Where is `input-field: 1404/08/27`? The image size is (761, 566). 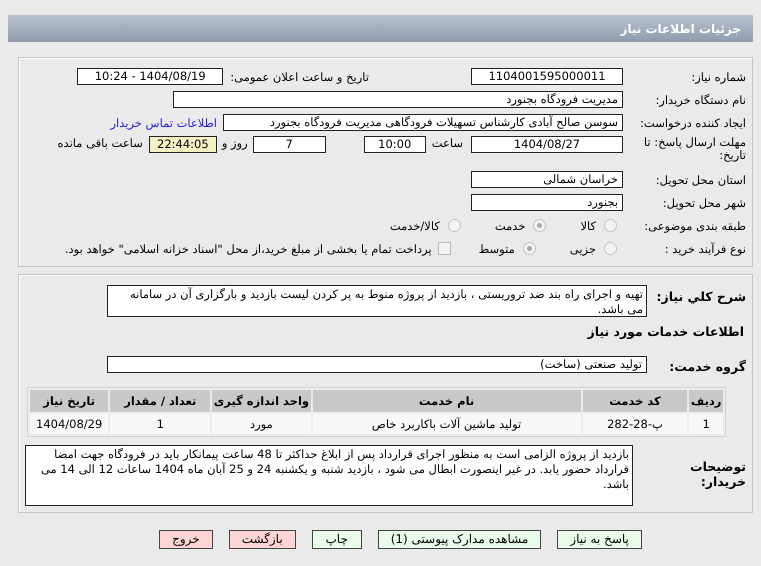
input-field: 1404/08/27 is located at coordinates (547, 144).